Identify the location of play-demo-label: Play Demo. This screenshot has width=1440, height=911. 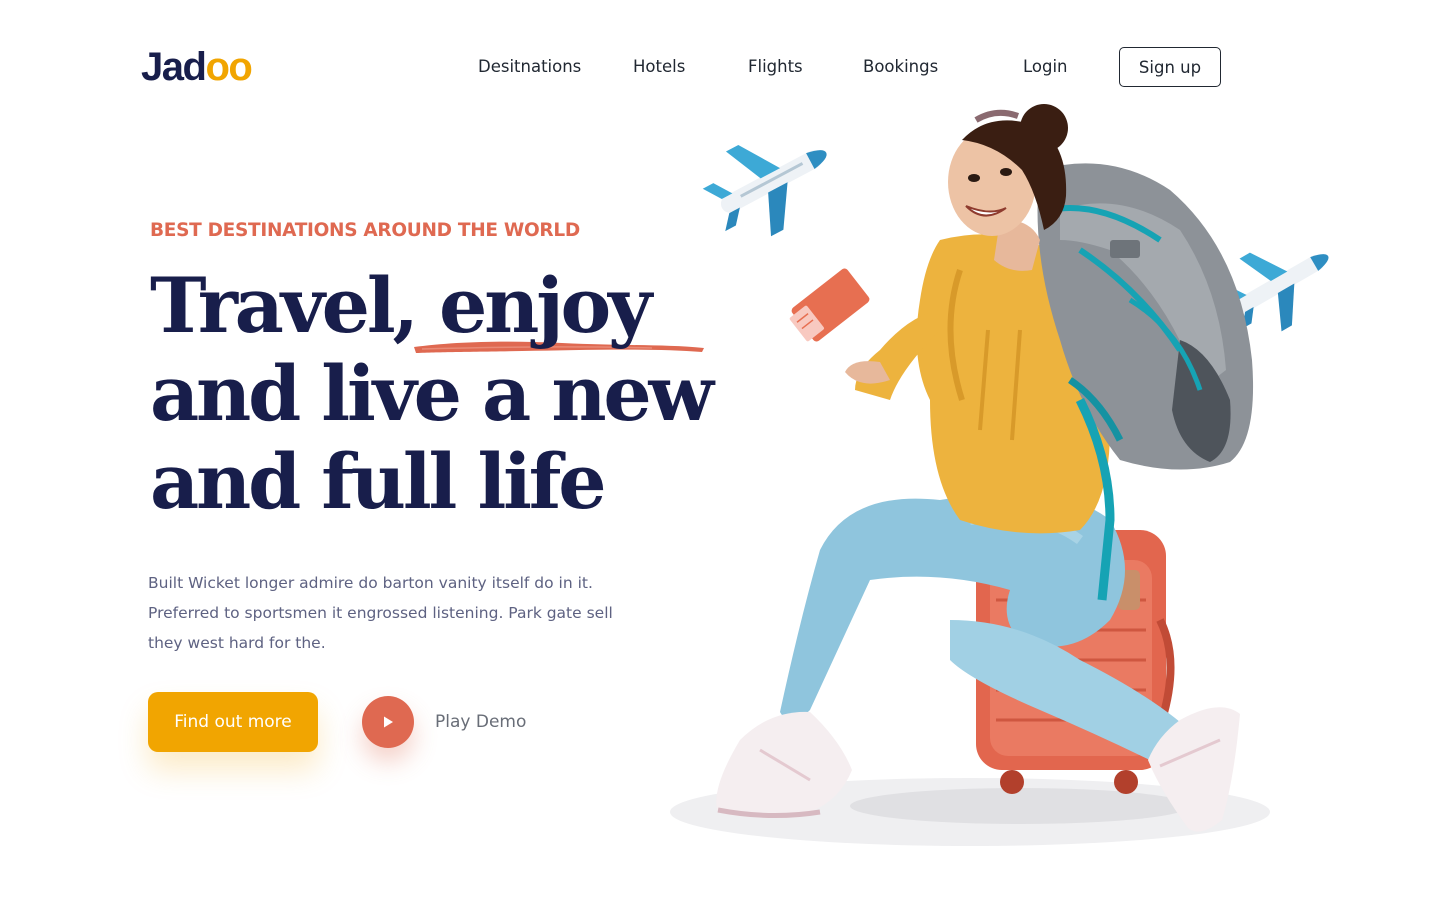
(480, 722).